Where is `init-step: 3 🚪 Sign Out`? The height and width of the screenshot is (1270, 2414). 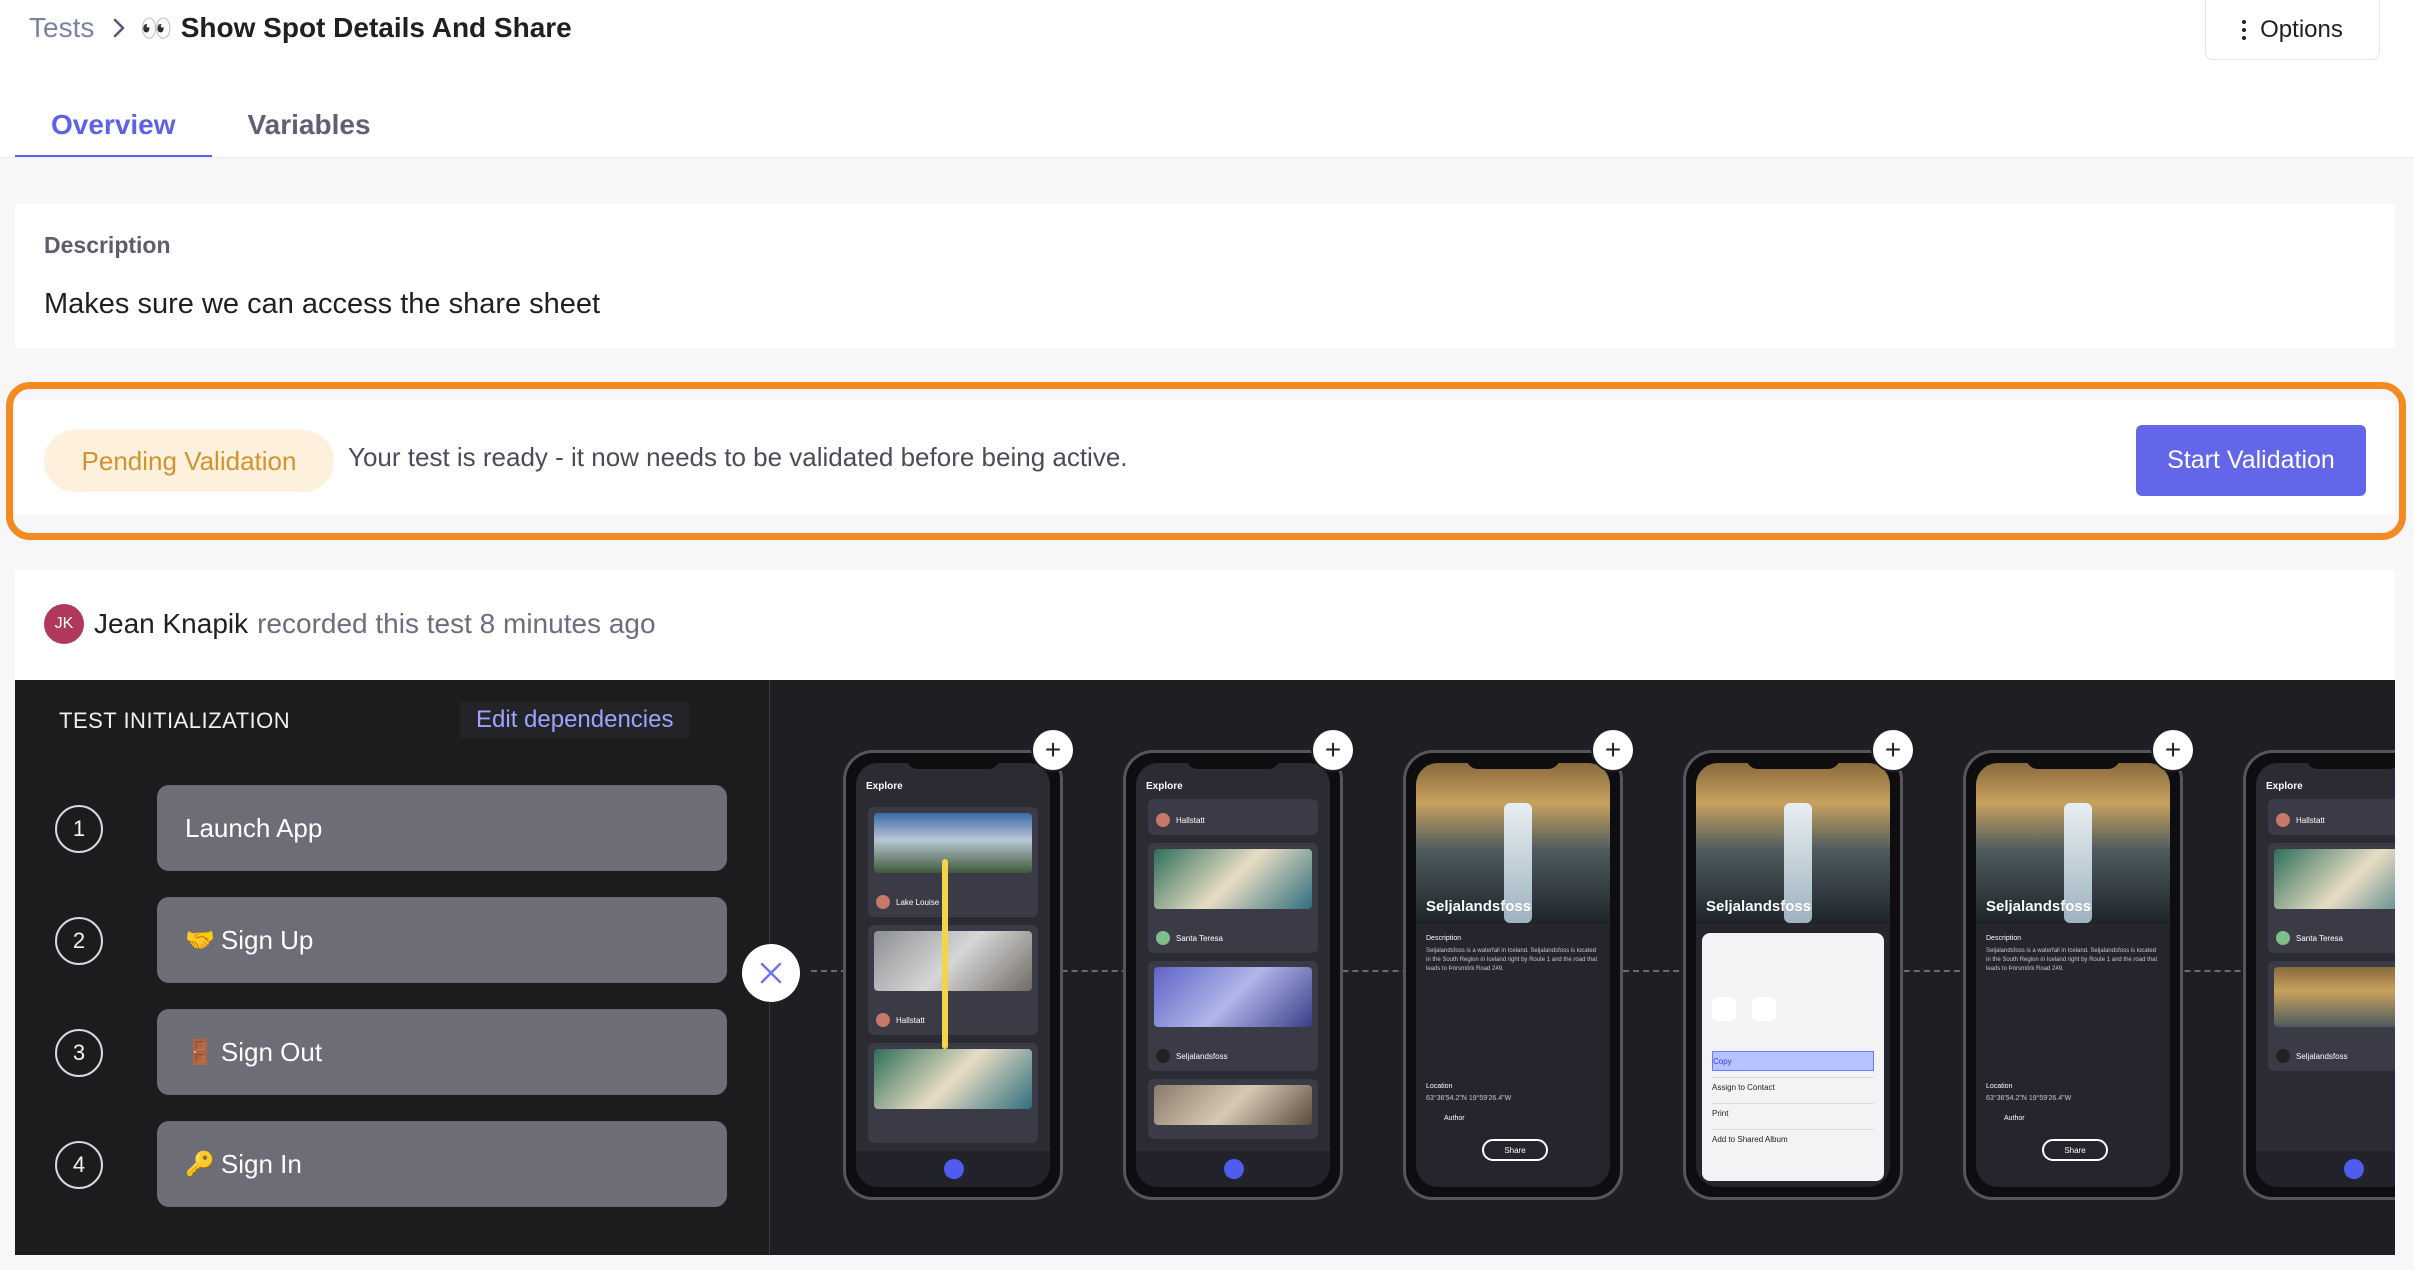 init-step: 3 🚪 Sign Out is located at coordinates (405, 1052).